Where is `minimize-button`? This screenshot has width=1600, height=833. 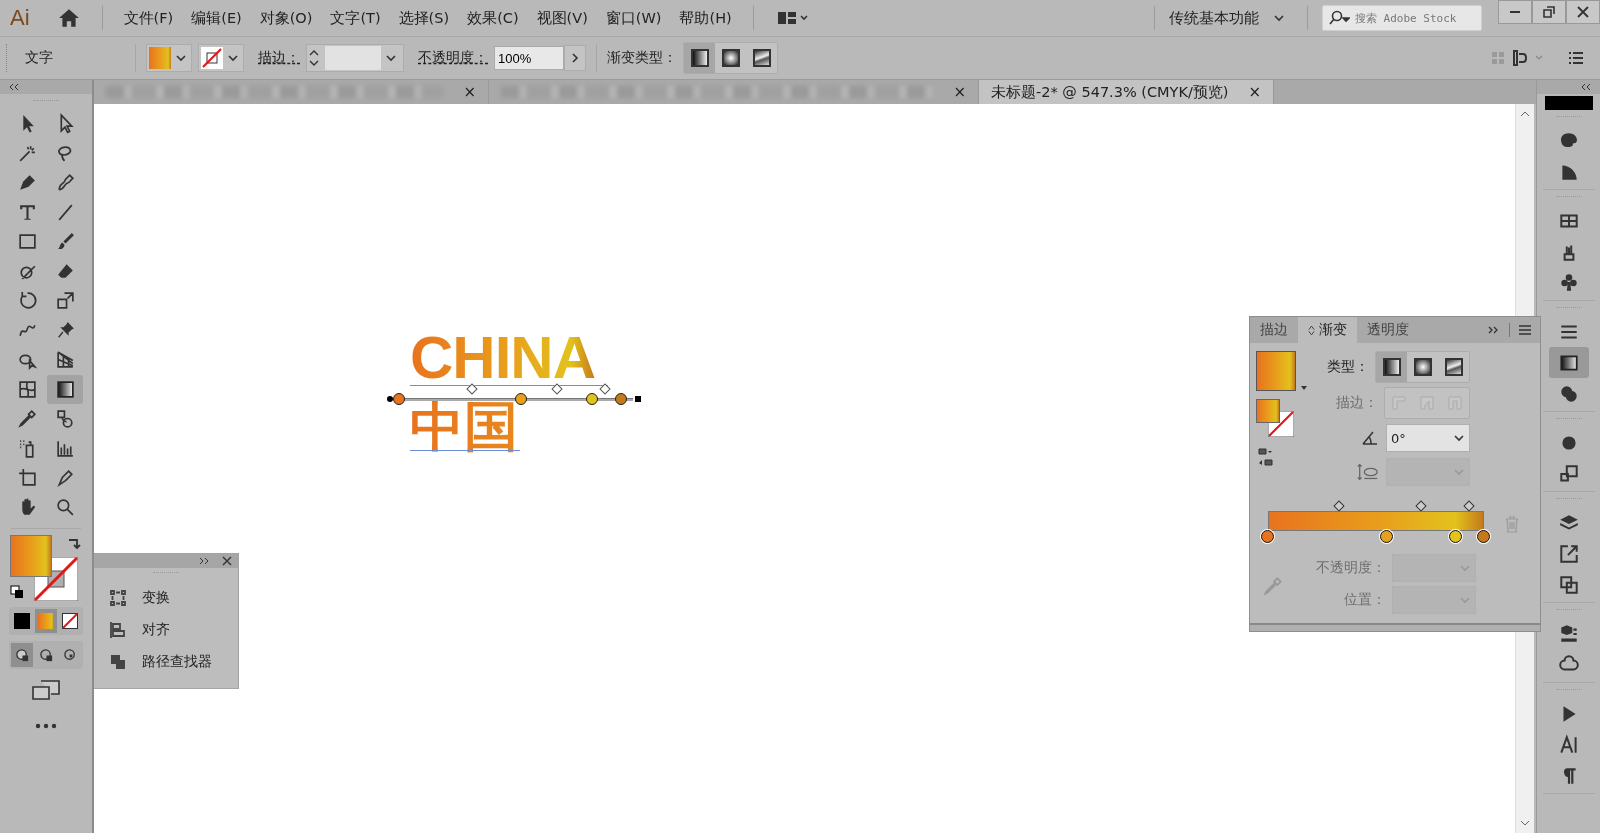 minimize-button is located at coordinates (1515, 12).